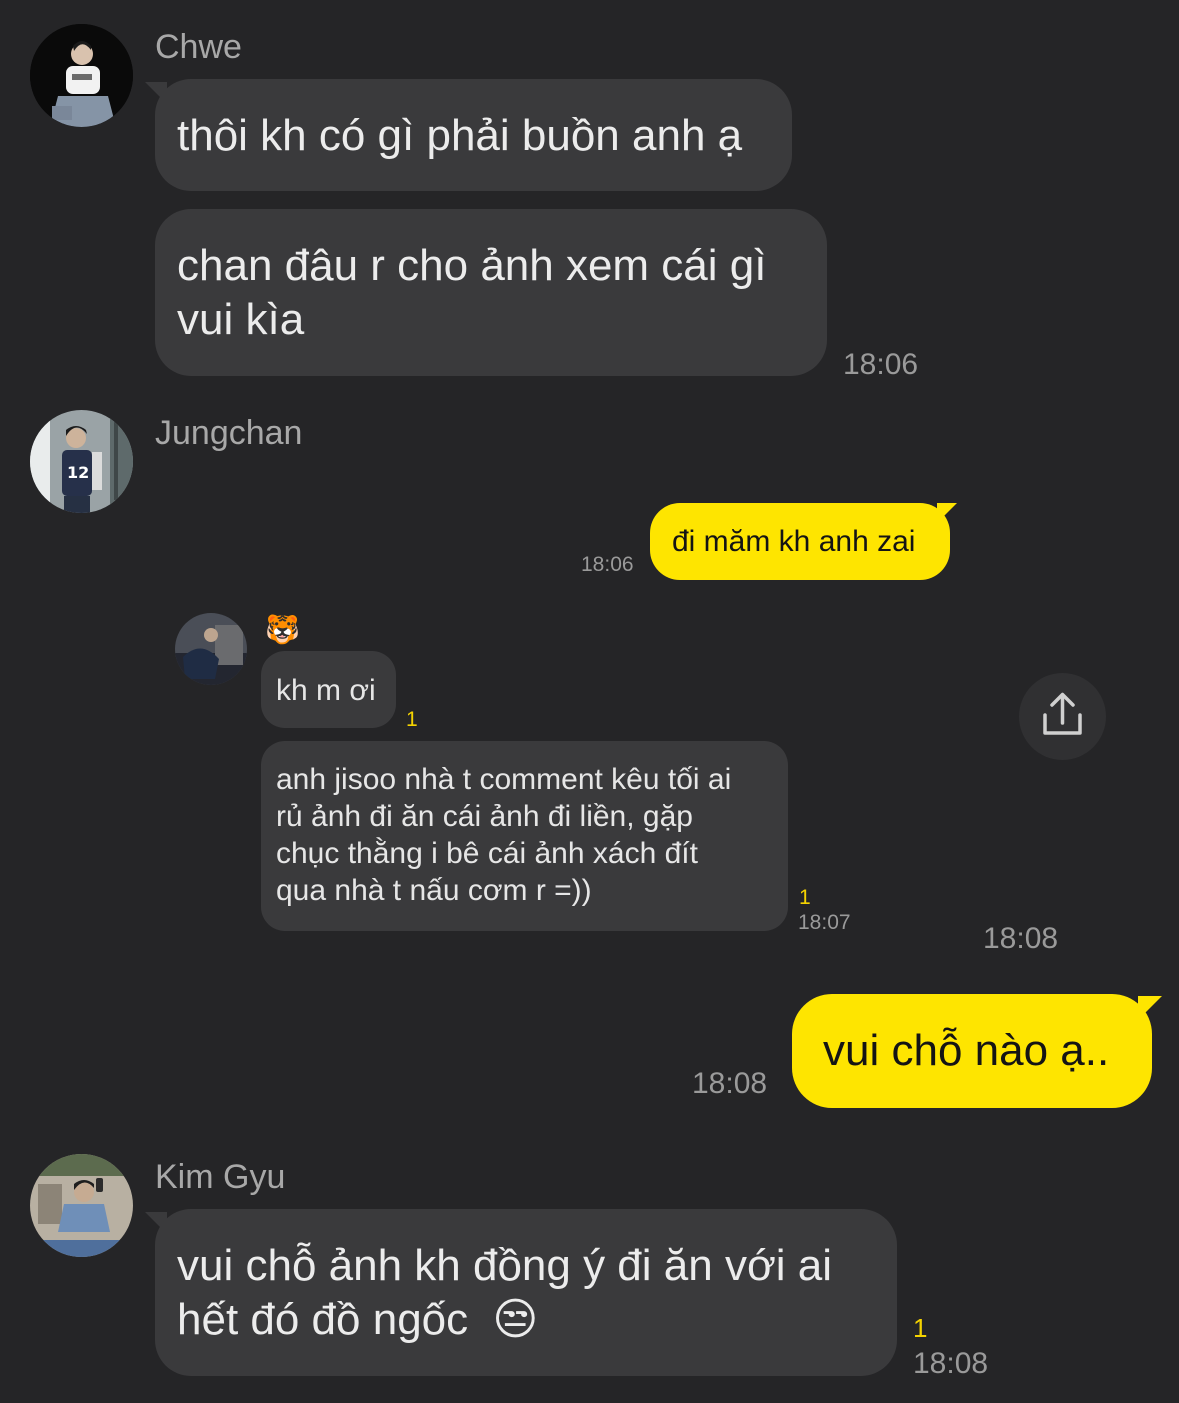  Describe the element at coordinates (323, 1319) in the screenshot. I see `message-text: hết đó đồ ngốc` at that location.